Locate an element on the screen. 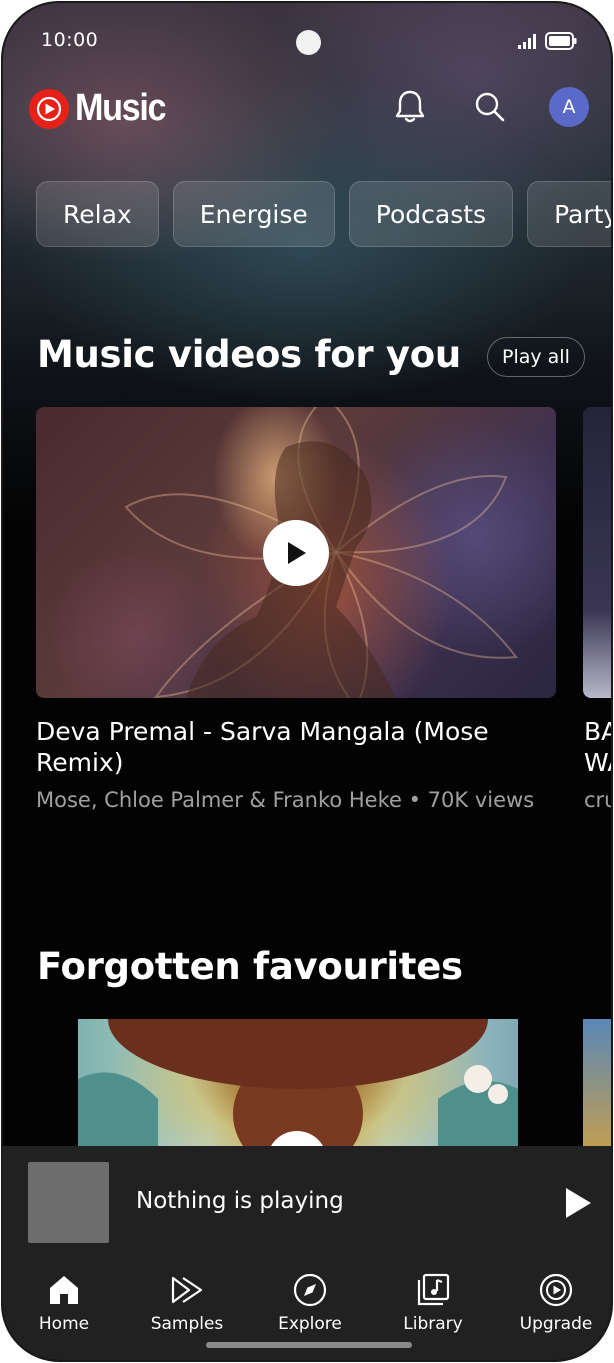 This screenshot has width=614, height=1363. home-indicator is located at coordinates (309, 1345).